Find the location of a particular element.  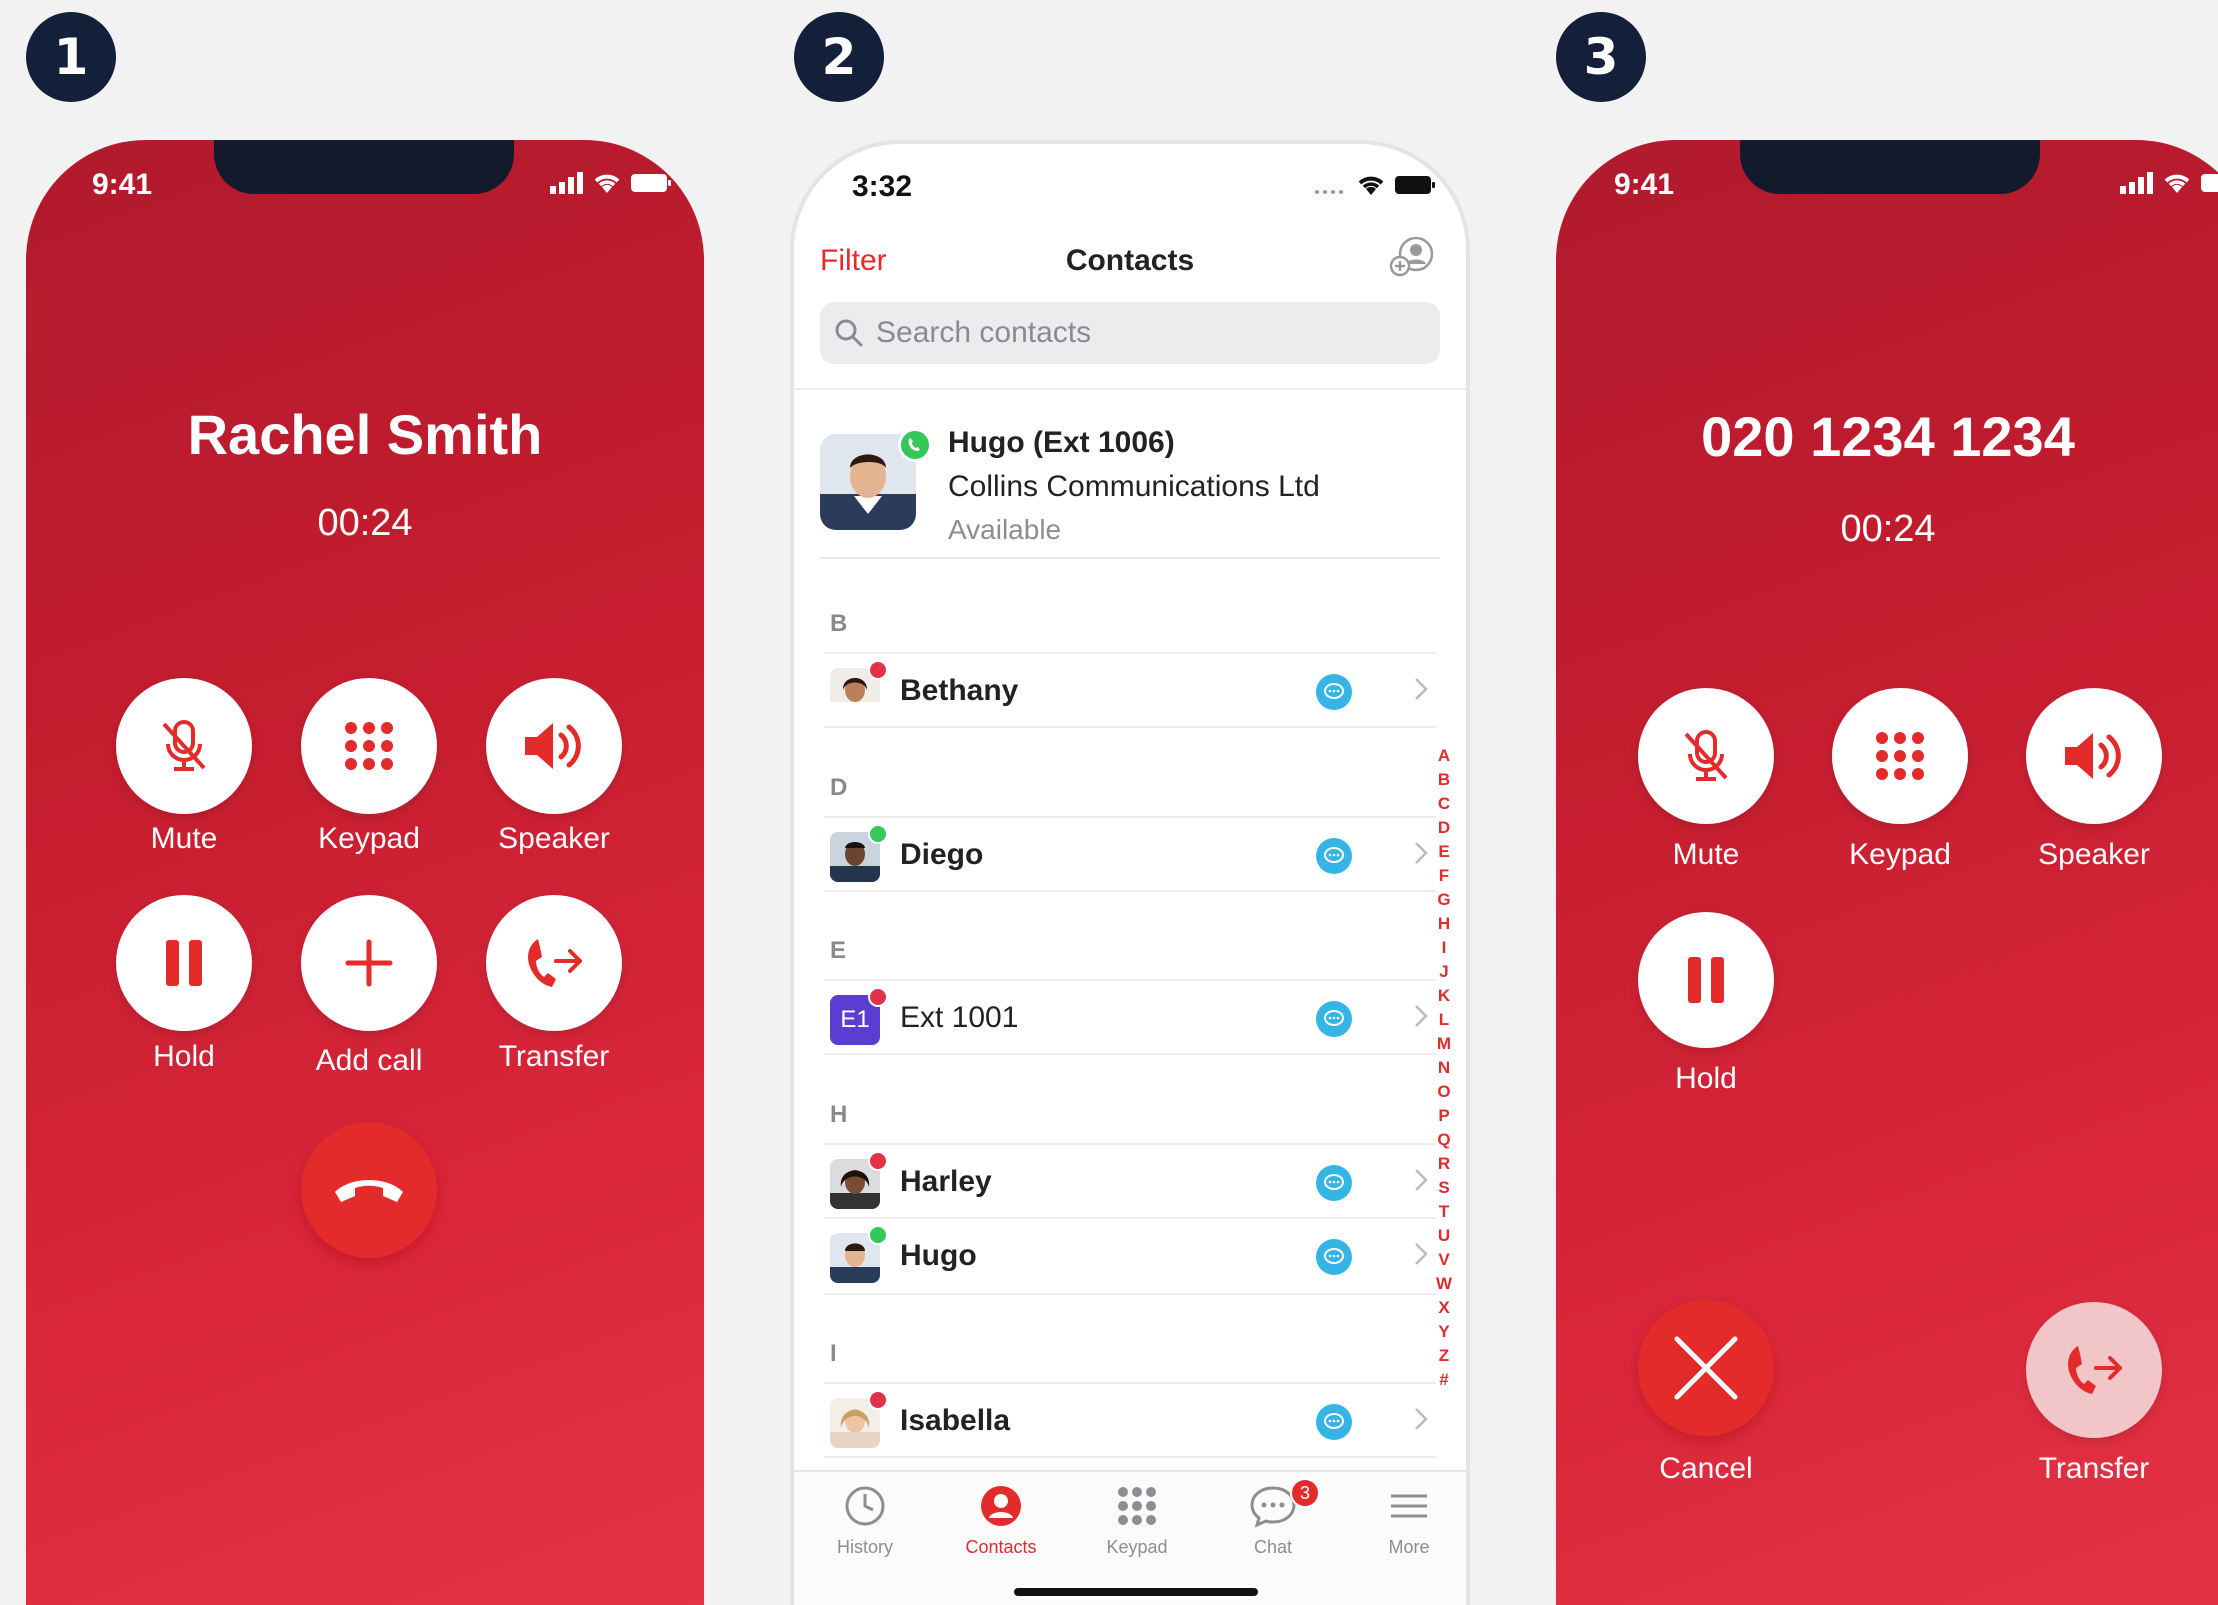

tab-keypad: Keypad is located at coordinates (1137, 1521).